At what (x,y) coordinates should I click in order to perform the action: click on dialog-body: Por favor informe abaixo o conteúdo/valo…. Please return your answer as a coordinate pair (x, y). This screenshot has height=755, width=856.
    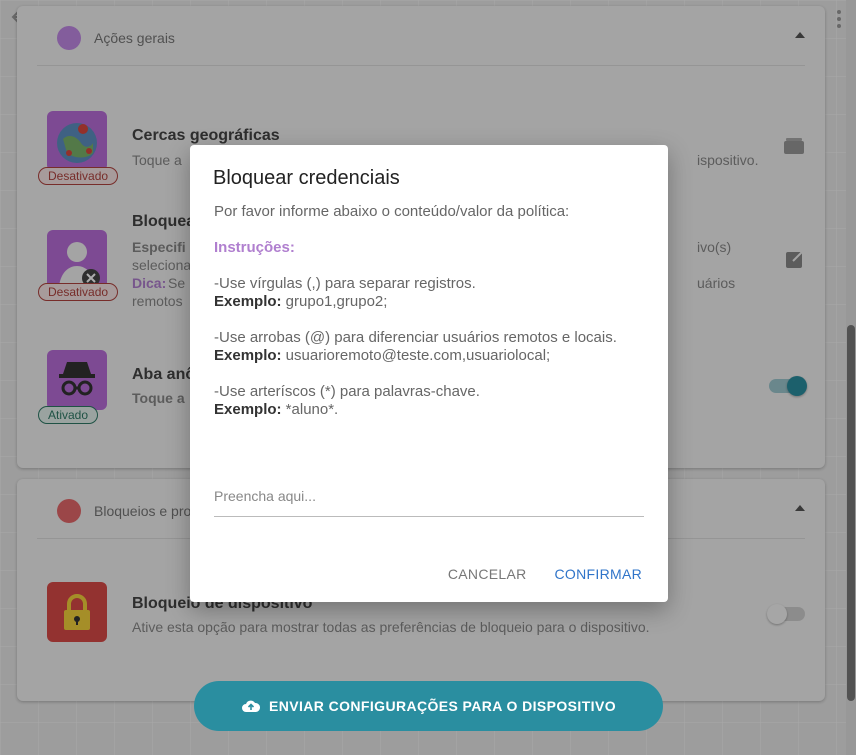
    Looking at the image, I should click on (434, 311).